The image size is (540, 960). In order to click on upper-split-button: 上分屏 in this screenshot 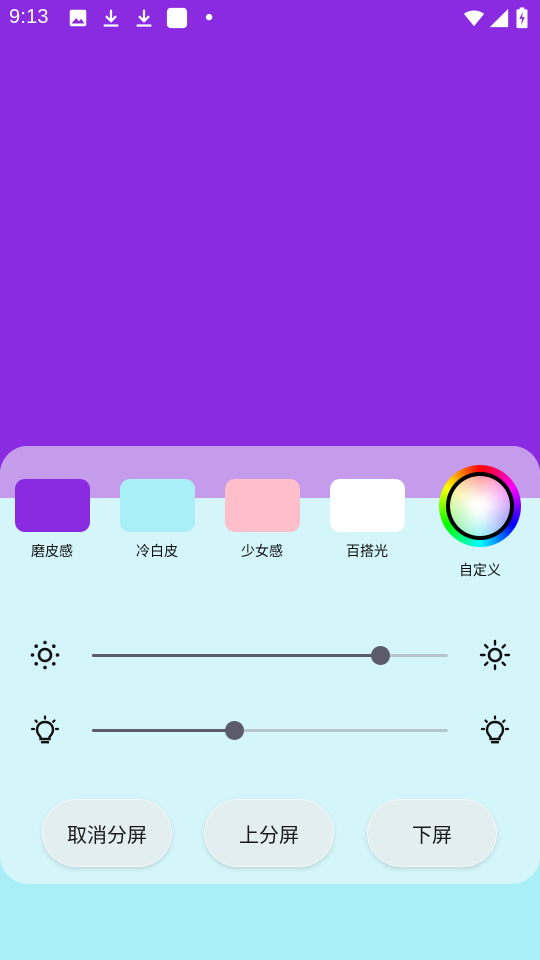, I will do `click(269, 833)`.